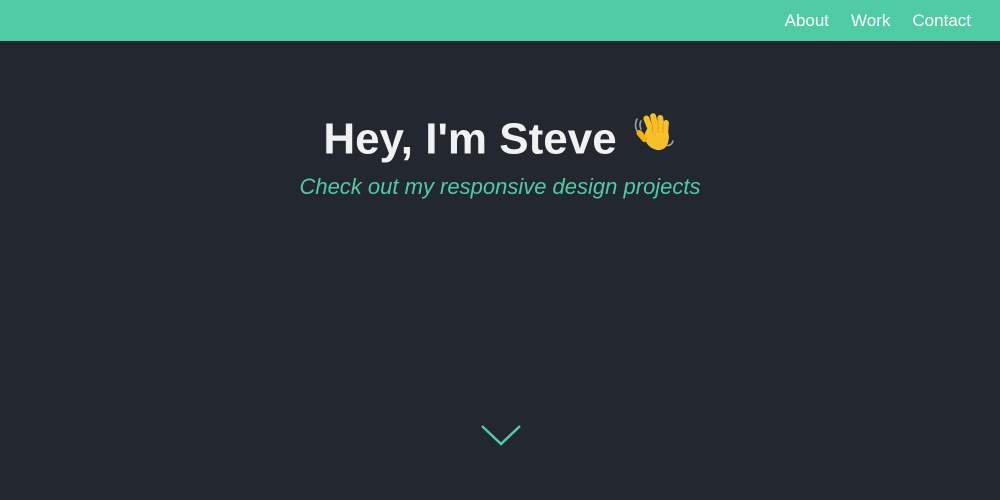 The width and height of the screenshot is (1000, 500). I want to click on hero-title: Hey, I'm Steve, so click(500, 142).